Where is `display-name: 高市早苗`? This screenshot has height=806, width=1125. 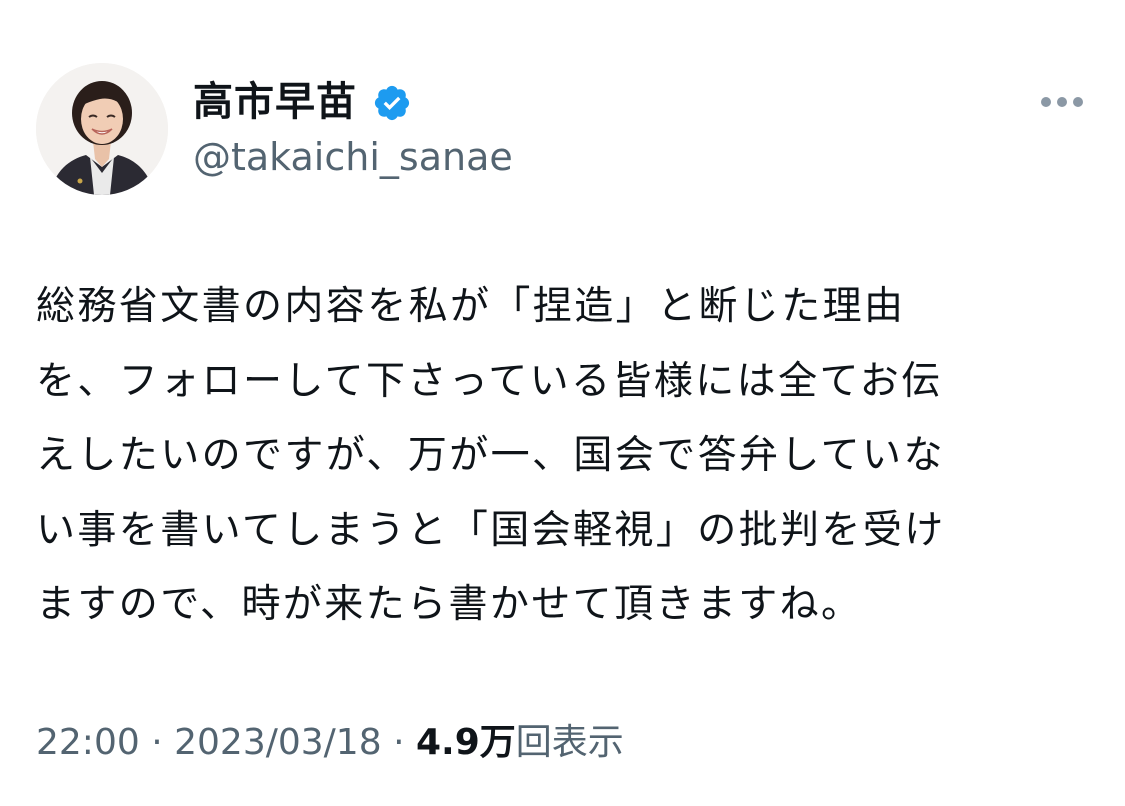
display-name: 高市早苗 is located at coordinates (275, 102).